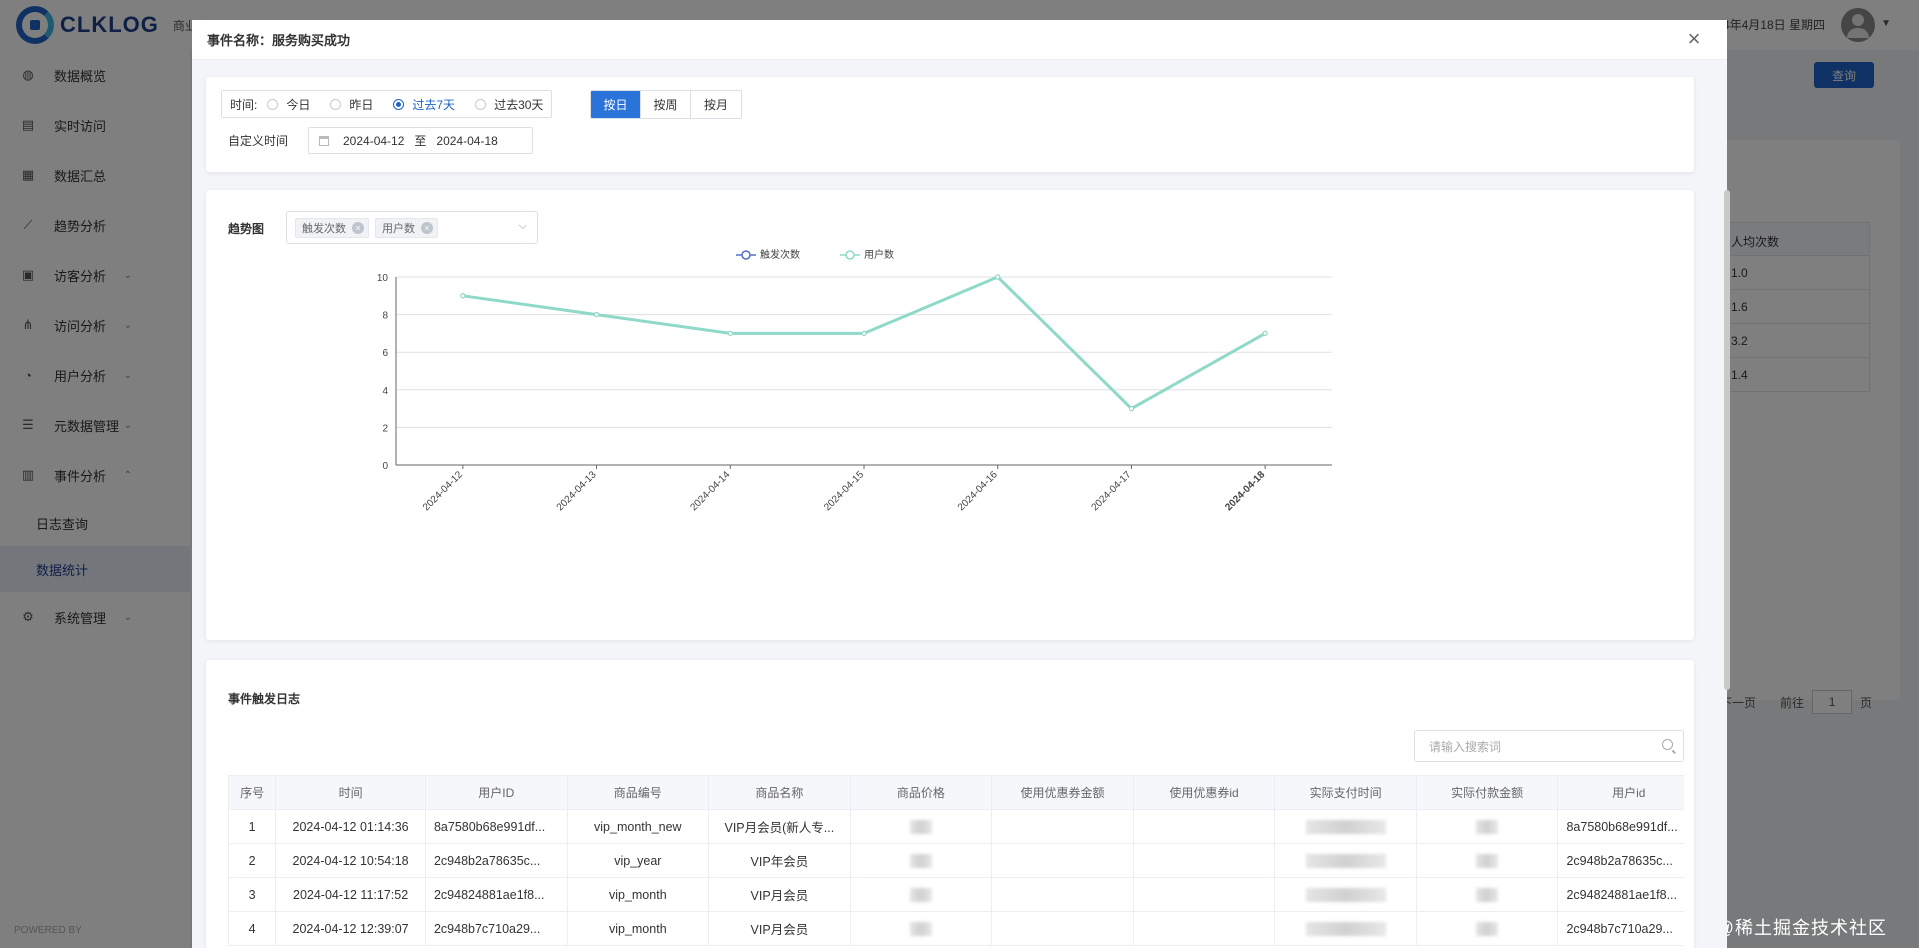 This screenshot has width=1919, height=948. I want to click on time-radio-group: 时间: 今日 昨日 过去7天 过去30天, so click(387, 104).